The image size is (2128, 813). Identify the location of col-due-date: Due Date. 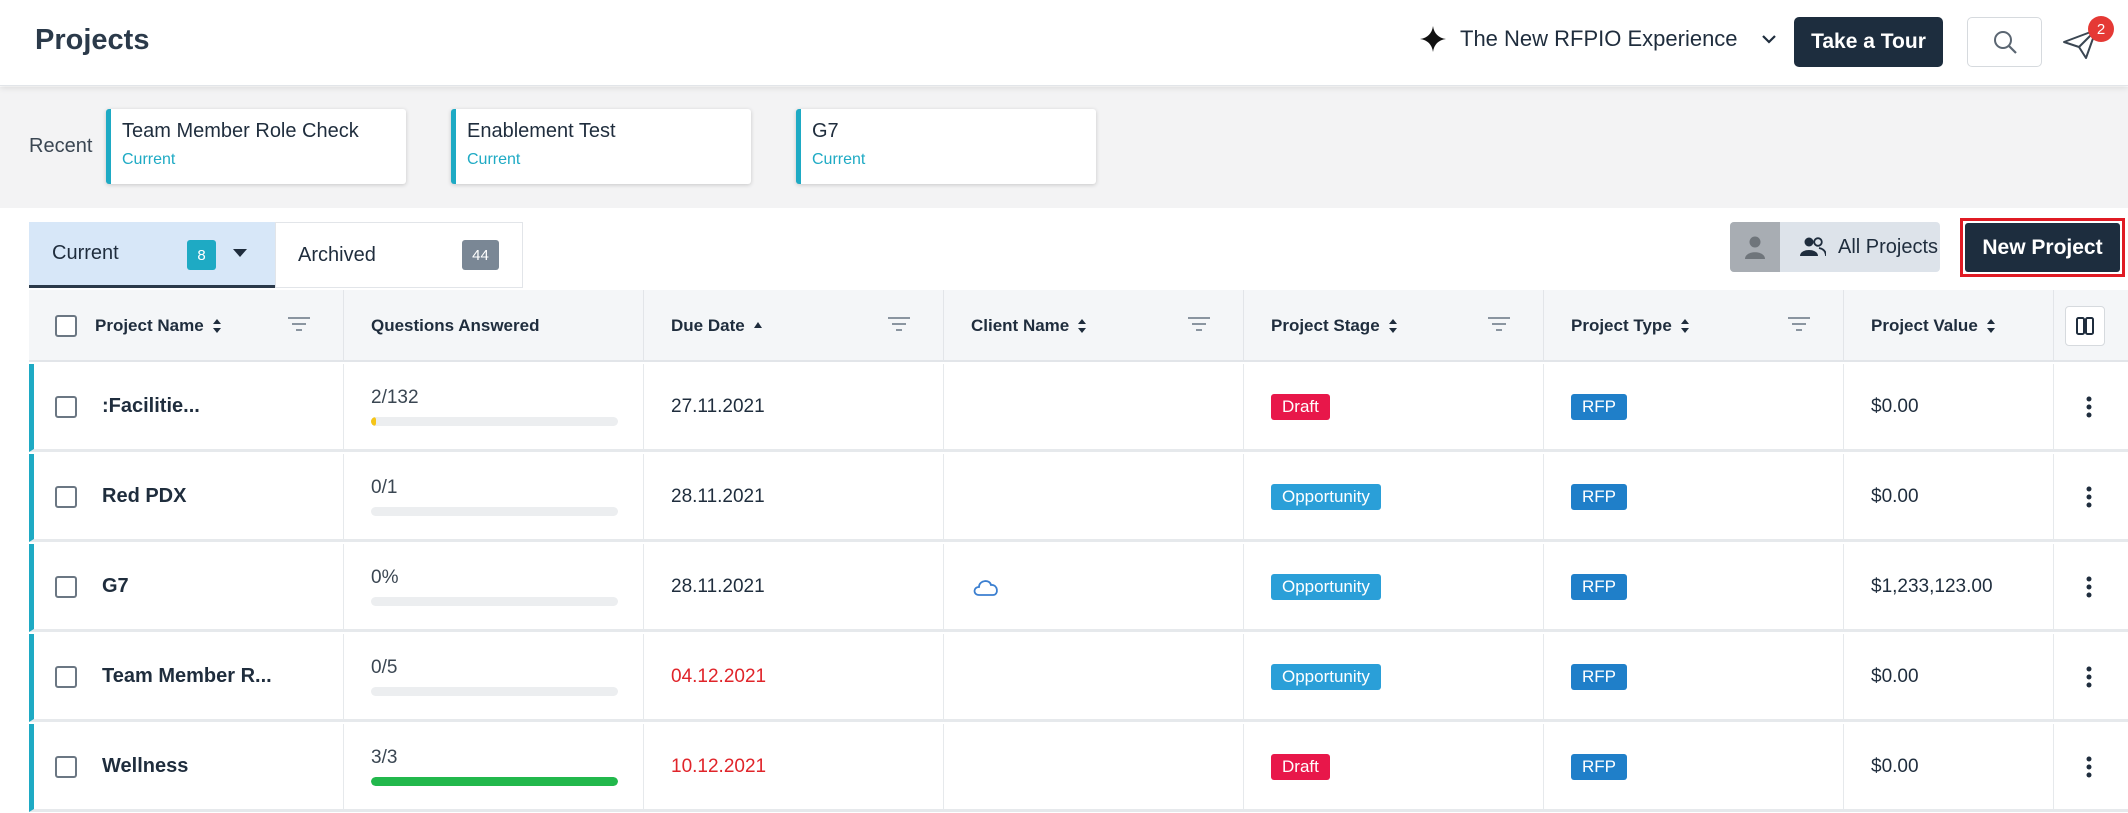
(717, 326).